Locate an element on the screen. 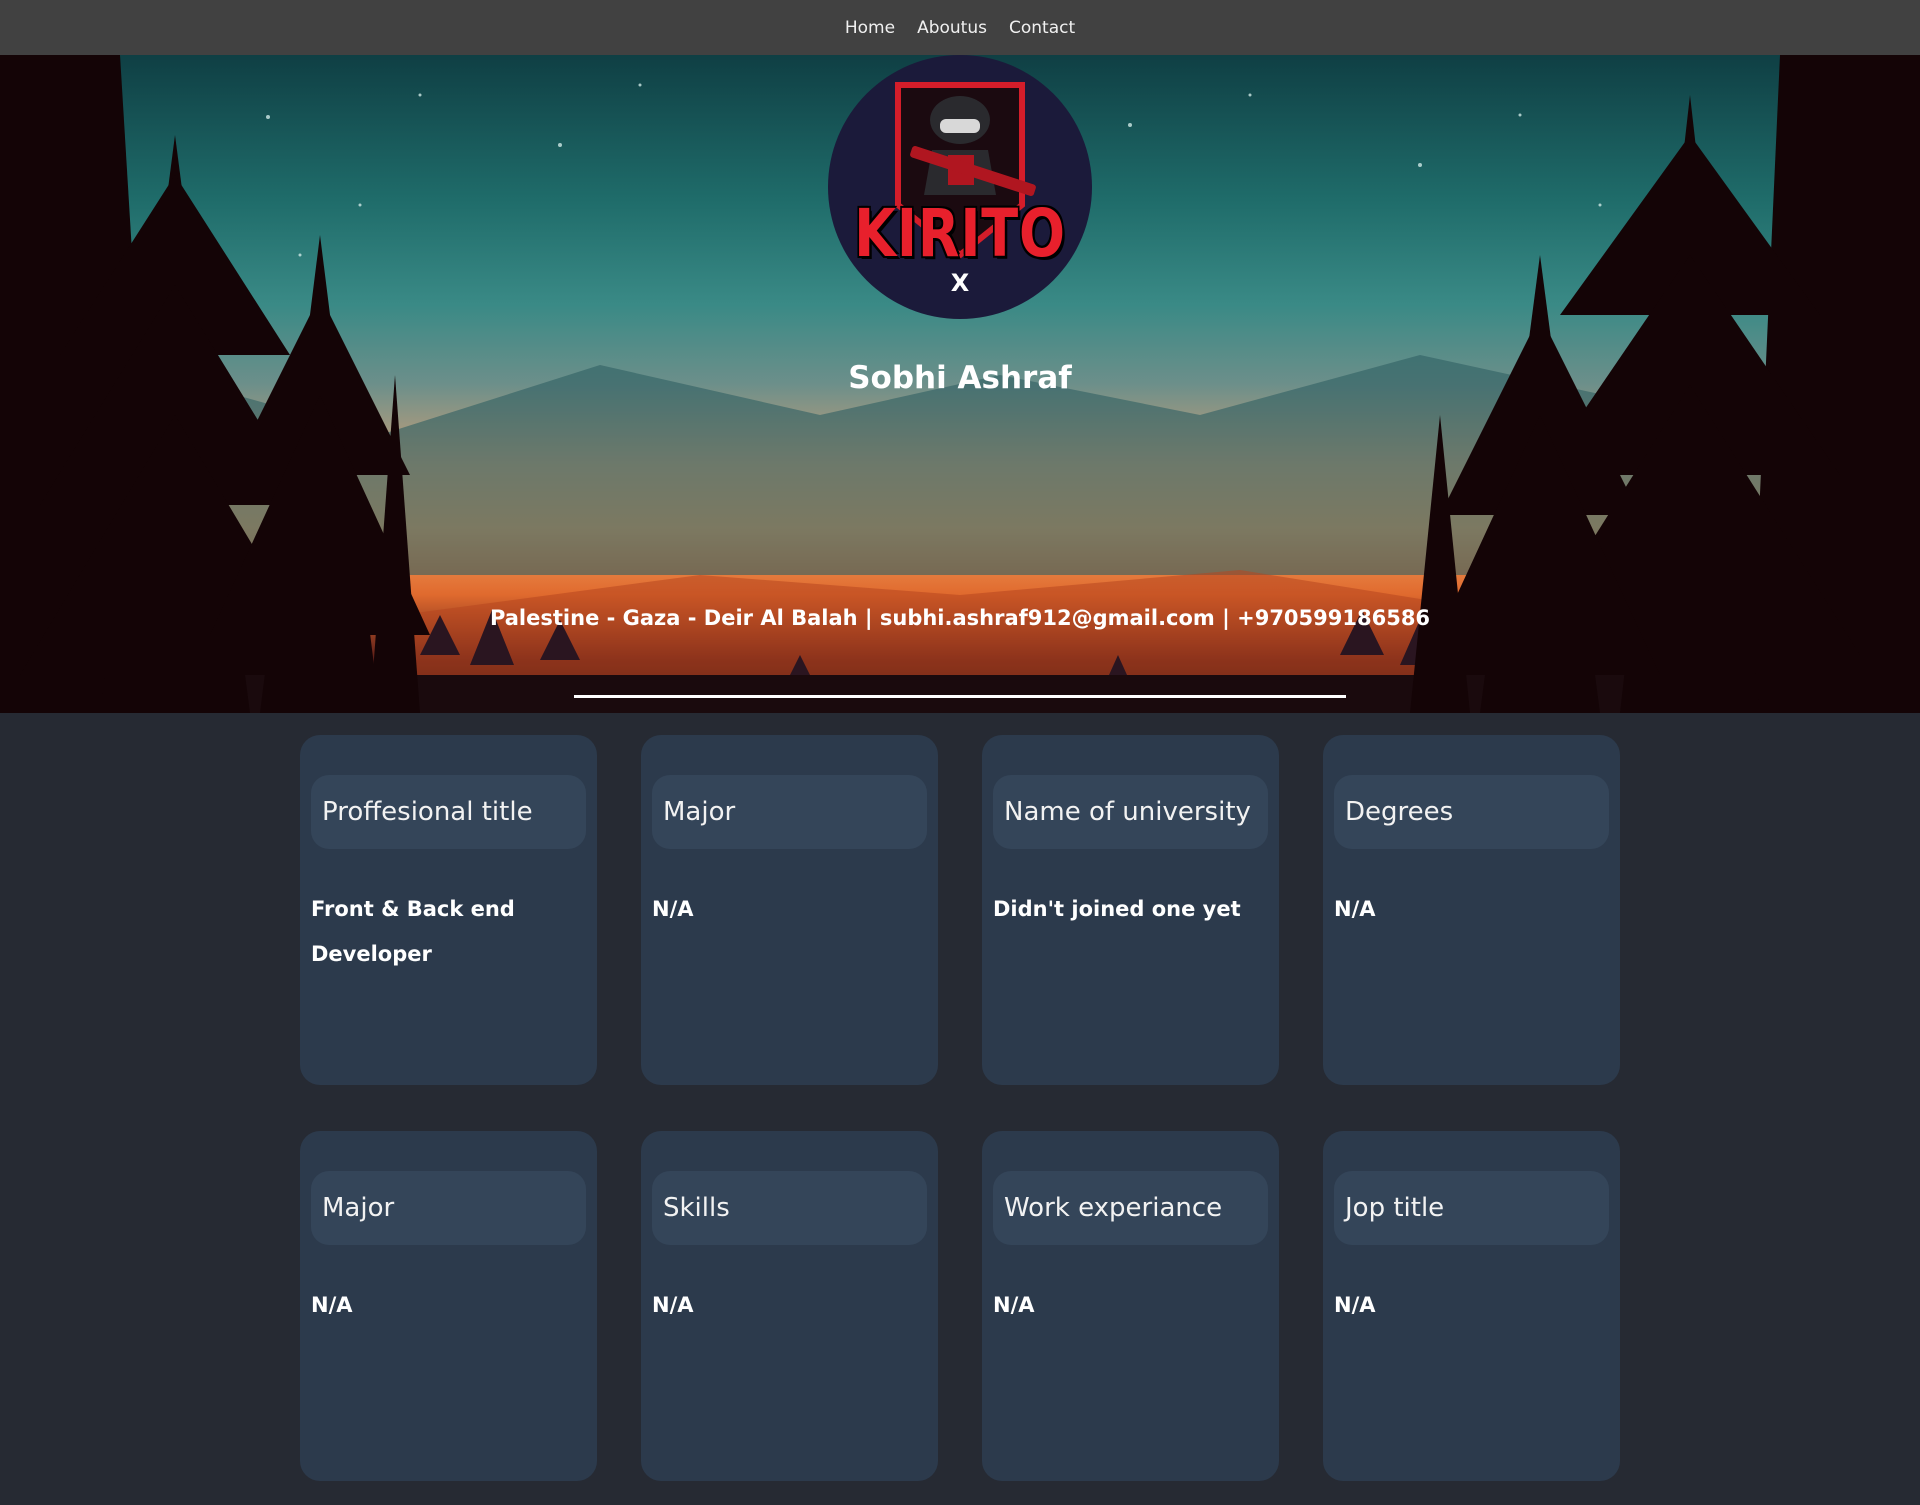  card-label-box: Name of university is located at coordinates (1130, 812).